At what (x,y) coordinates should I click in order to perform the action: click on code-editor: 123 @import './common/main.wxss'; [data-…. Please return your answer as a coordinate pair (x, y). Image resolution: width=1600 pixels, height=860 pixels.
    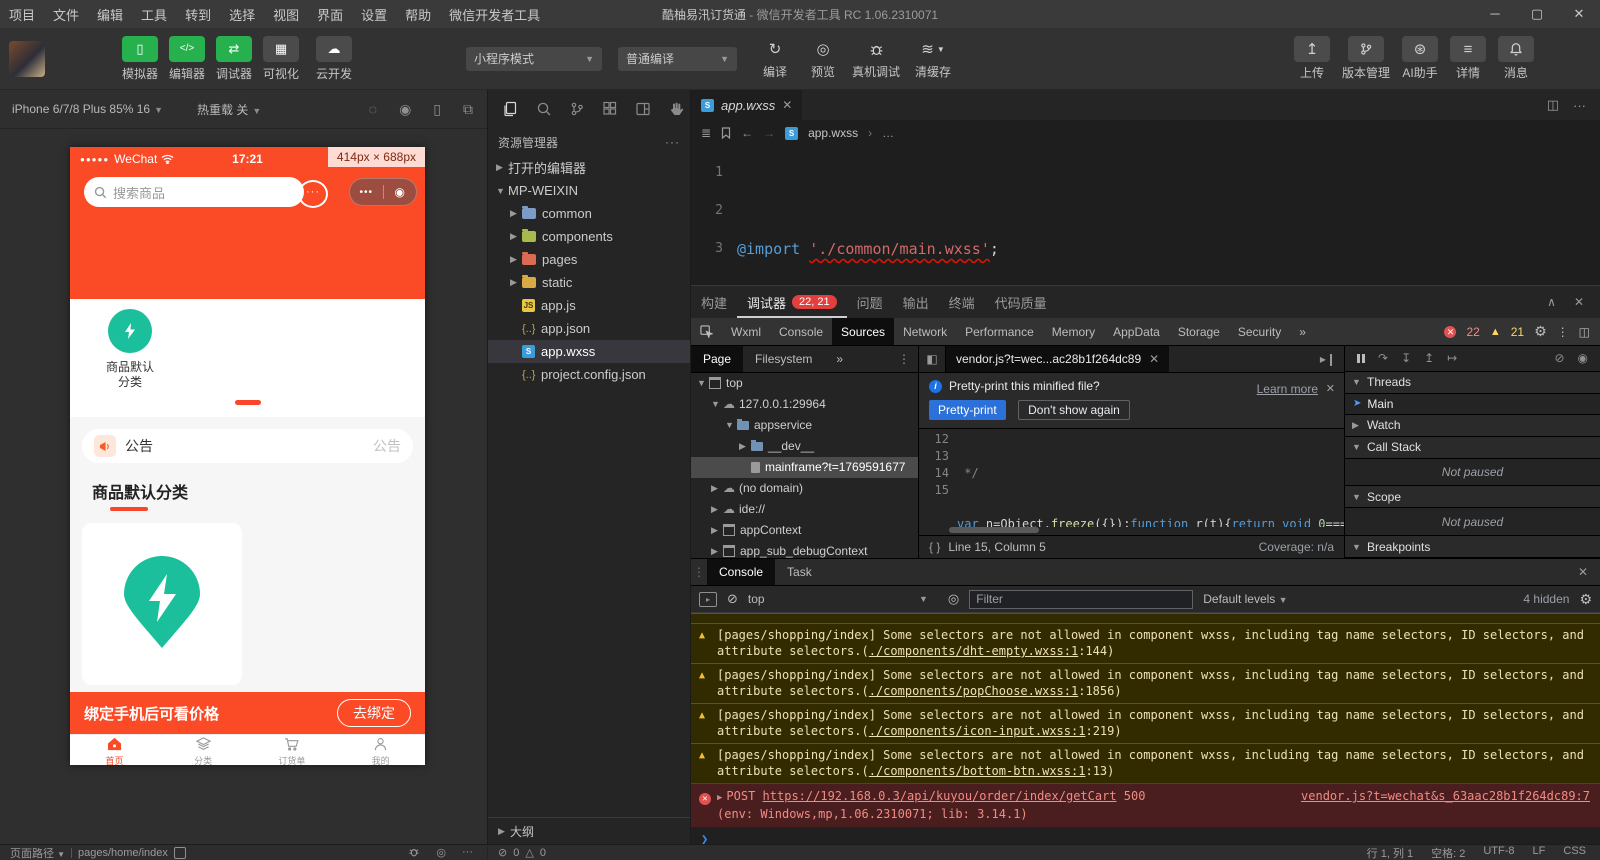
    Looking at the image, I should click on (1145, 215).